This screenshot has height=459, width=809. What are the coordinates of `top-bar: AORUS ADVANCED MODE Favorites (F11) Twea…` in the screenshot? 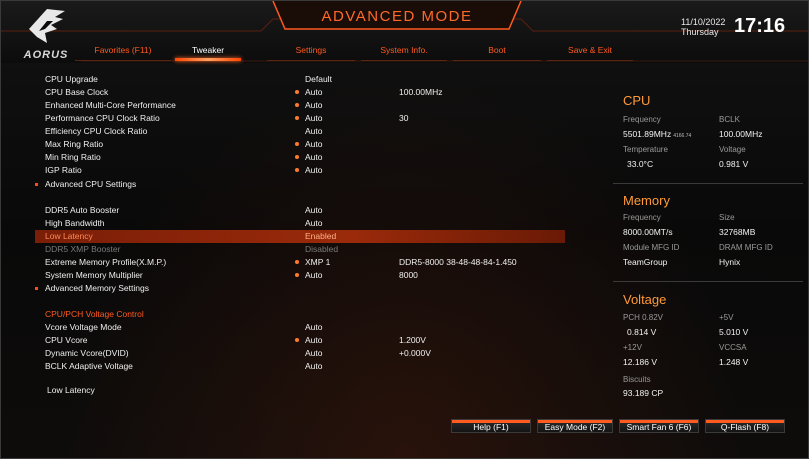 It's located at (404, 32).